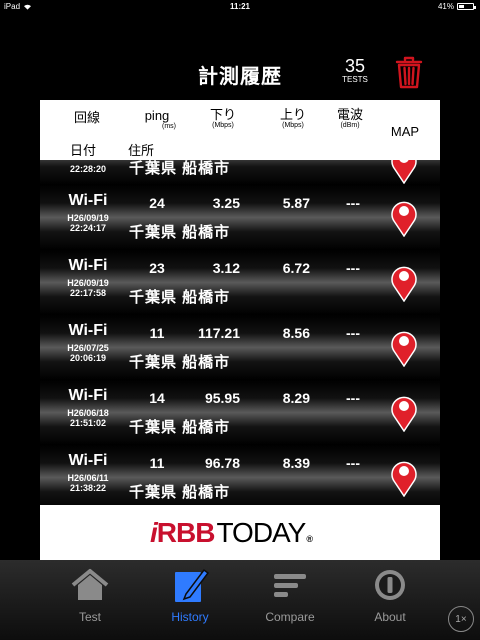 The width and height of the screenshot is (480, 640). What do you see at coordinates (88, 423) in the screenshot?
I see `row-time: 21:51:02` at bounding box center [88, 423].